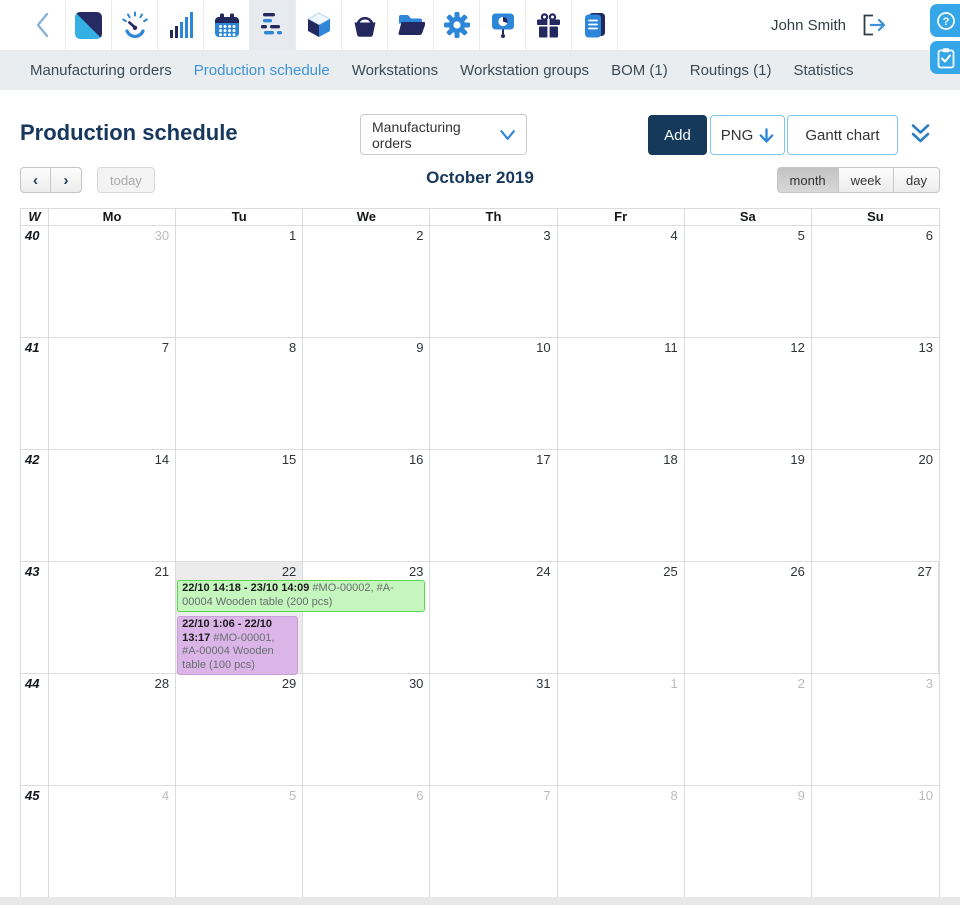 The image size is (960, 905). Describe the element at coordinates (457, 25) in the screenshot. I see `settings-button` at that location.